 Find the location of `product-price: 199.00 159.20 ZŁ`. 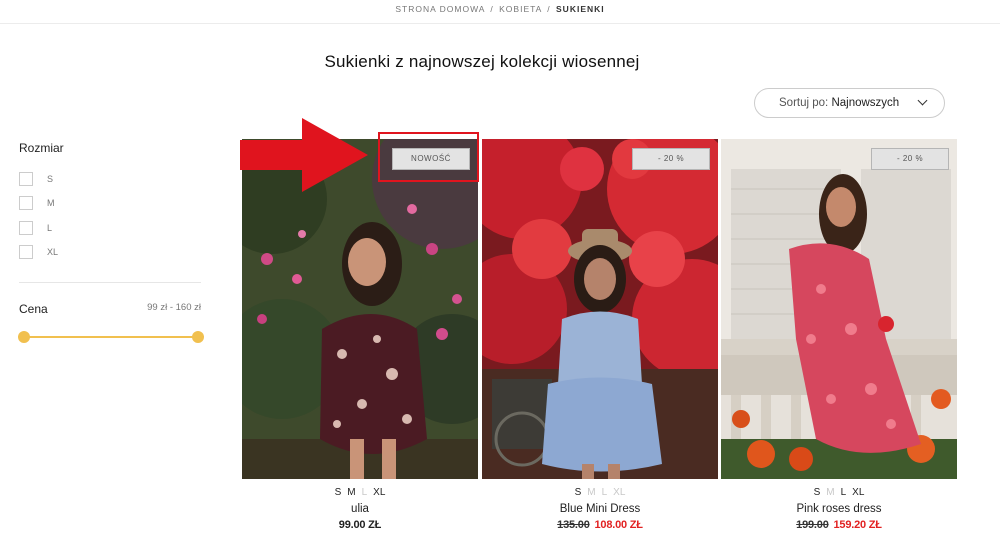

product-price: 199.00 159.20 ZŁ is located at coordinates (839, 525).